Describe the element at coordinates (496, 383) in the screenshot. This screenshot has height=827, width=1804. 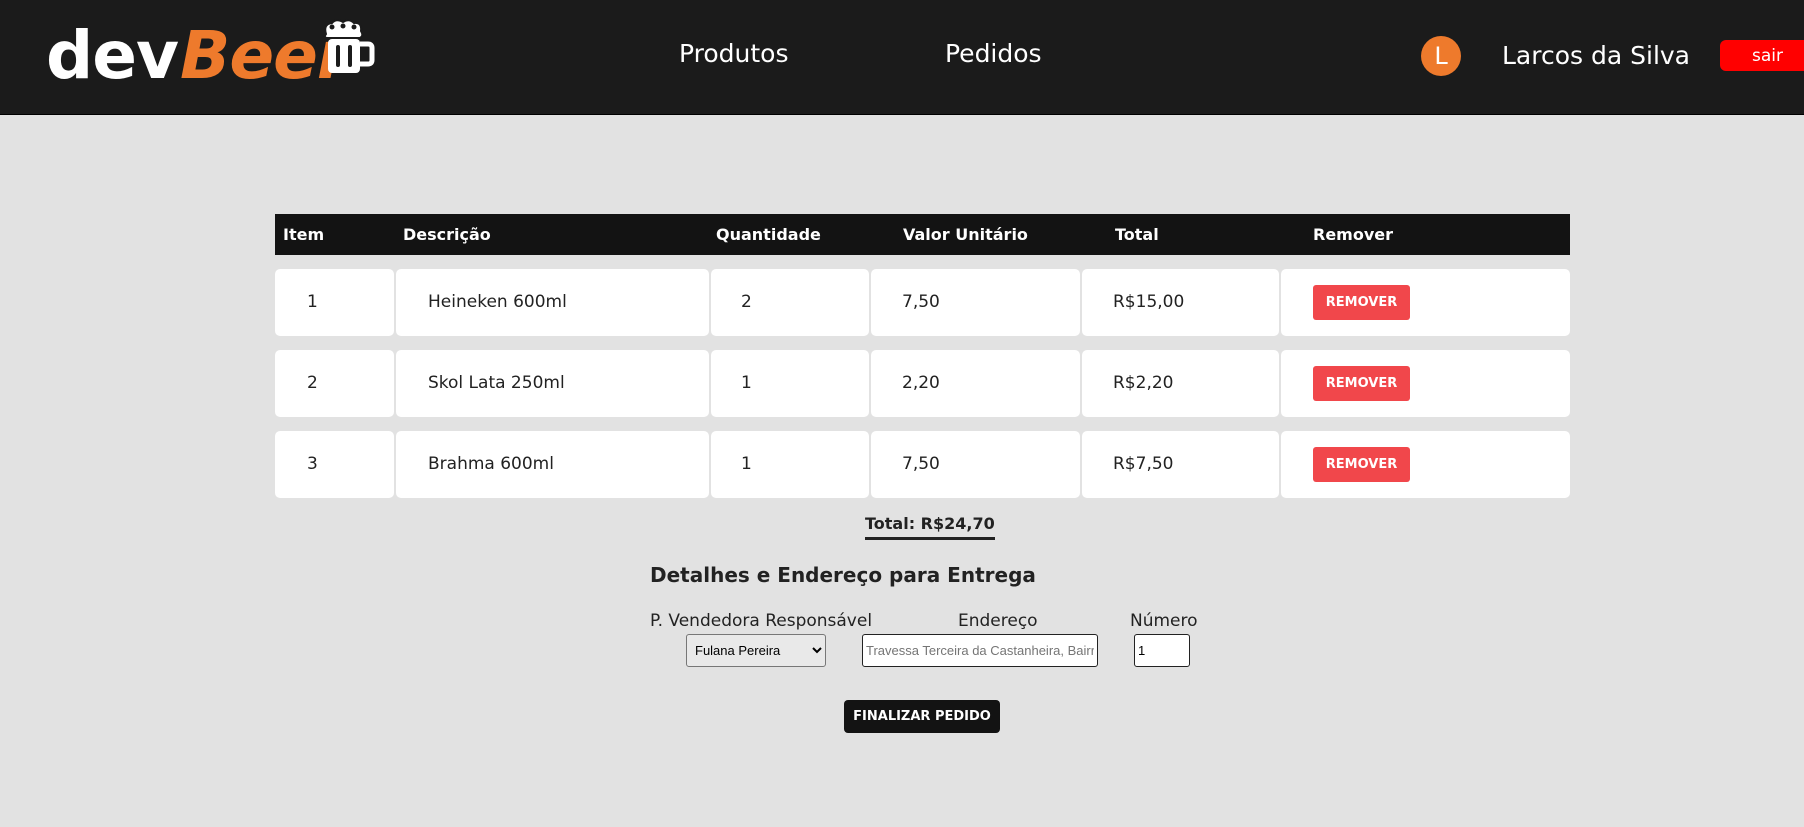
I see `item-description: Skol Lata 250ml` at that location.